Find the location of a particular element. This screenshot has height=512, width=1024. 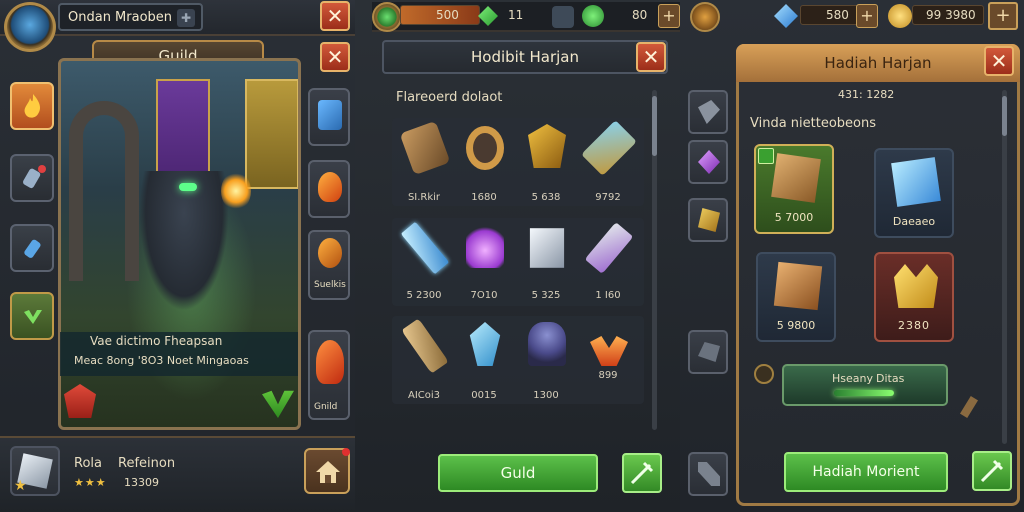

item-purple-flame is located at coordinates (485, 249).